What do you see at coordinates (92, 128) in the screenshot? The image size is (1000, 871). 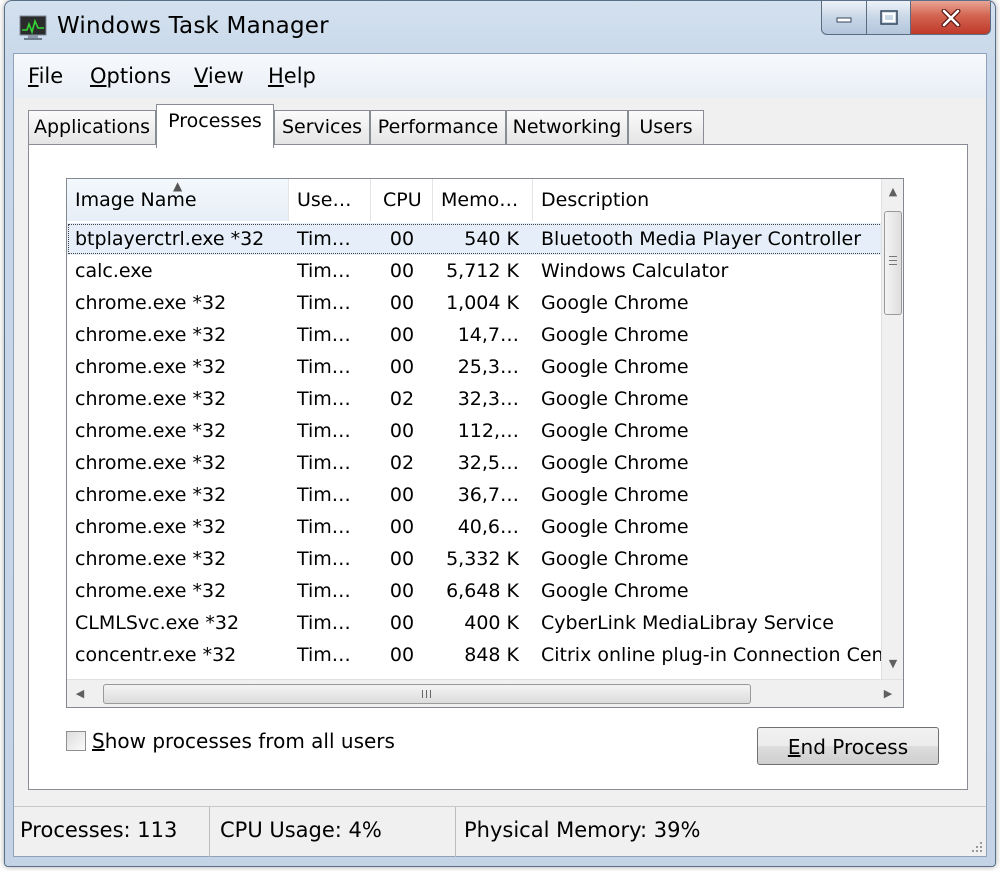 I see `tab-applications: Applications` at bounding box center [92, 128].